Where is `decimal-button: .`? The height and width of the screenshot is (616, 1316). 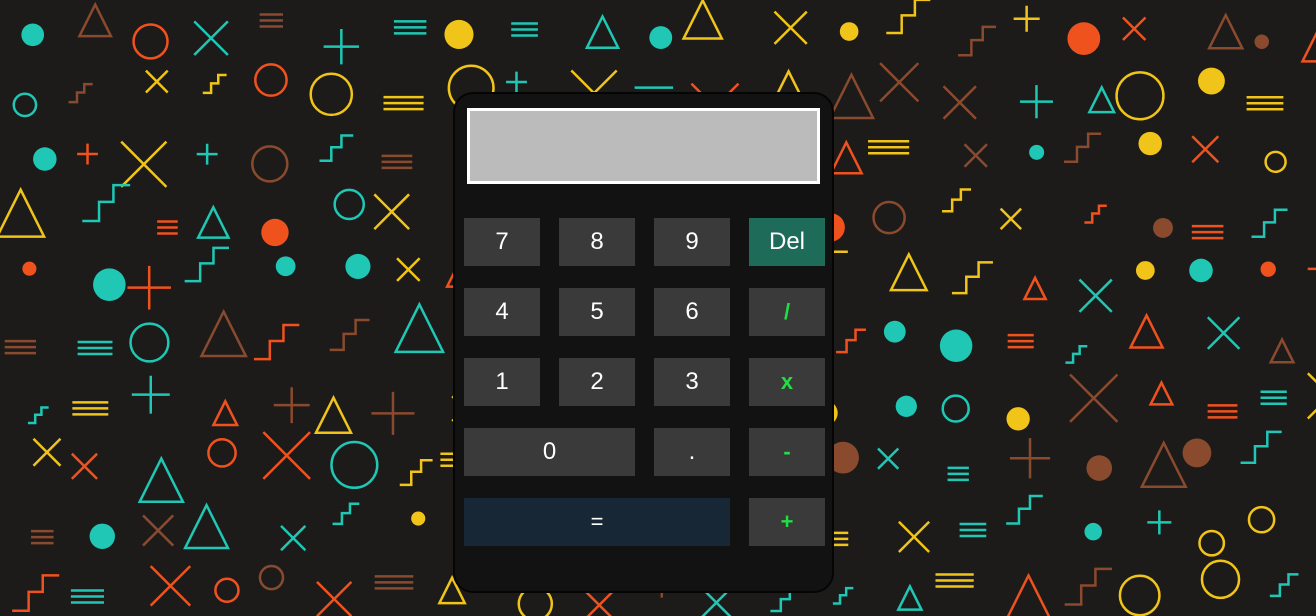
decimal-button: . is located at coordinates (692, 452).